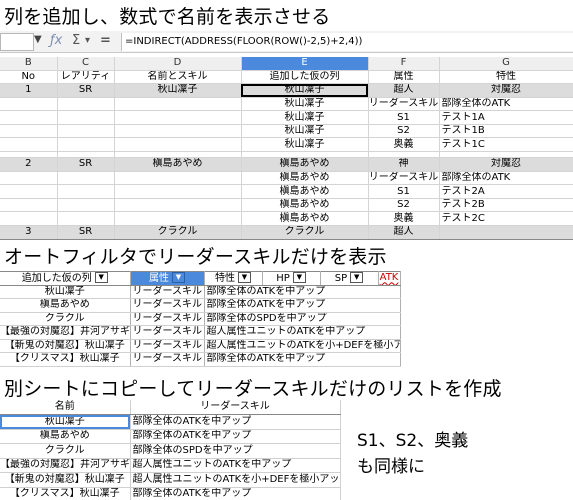 Image resolution: width=573 pixels, height=500 pixels. Describe the element at coordinates (404, 64) in the screenshot. I see `column-header-f: F` at that location.